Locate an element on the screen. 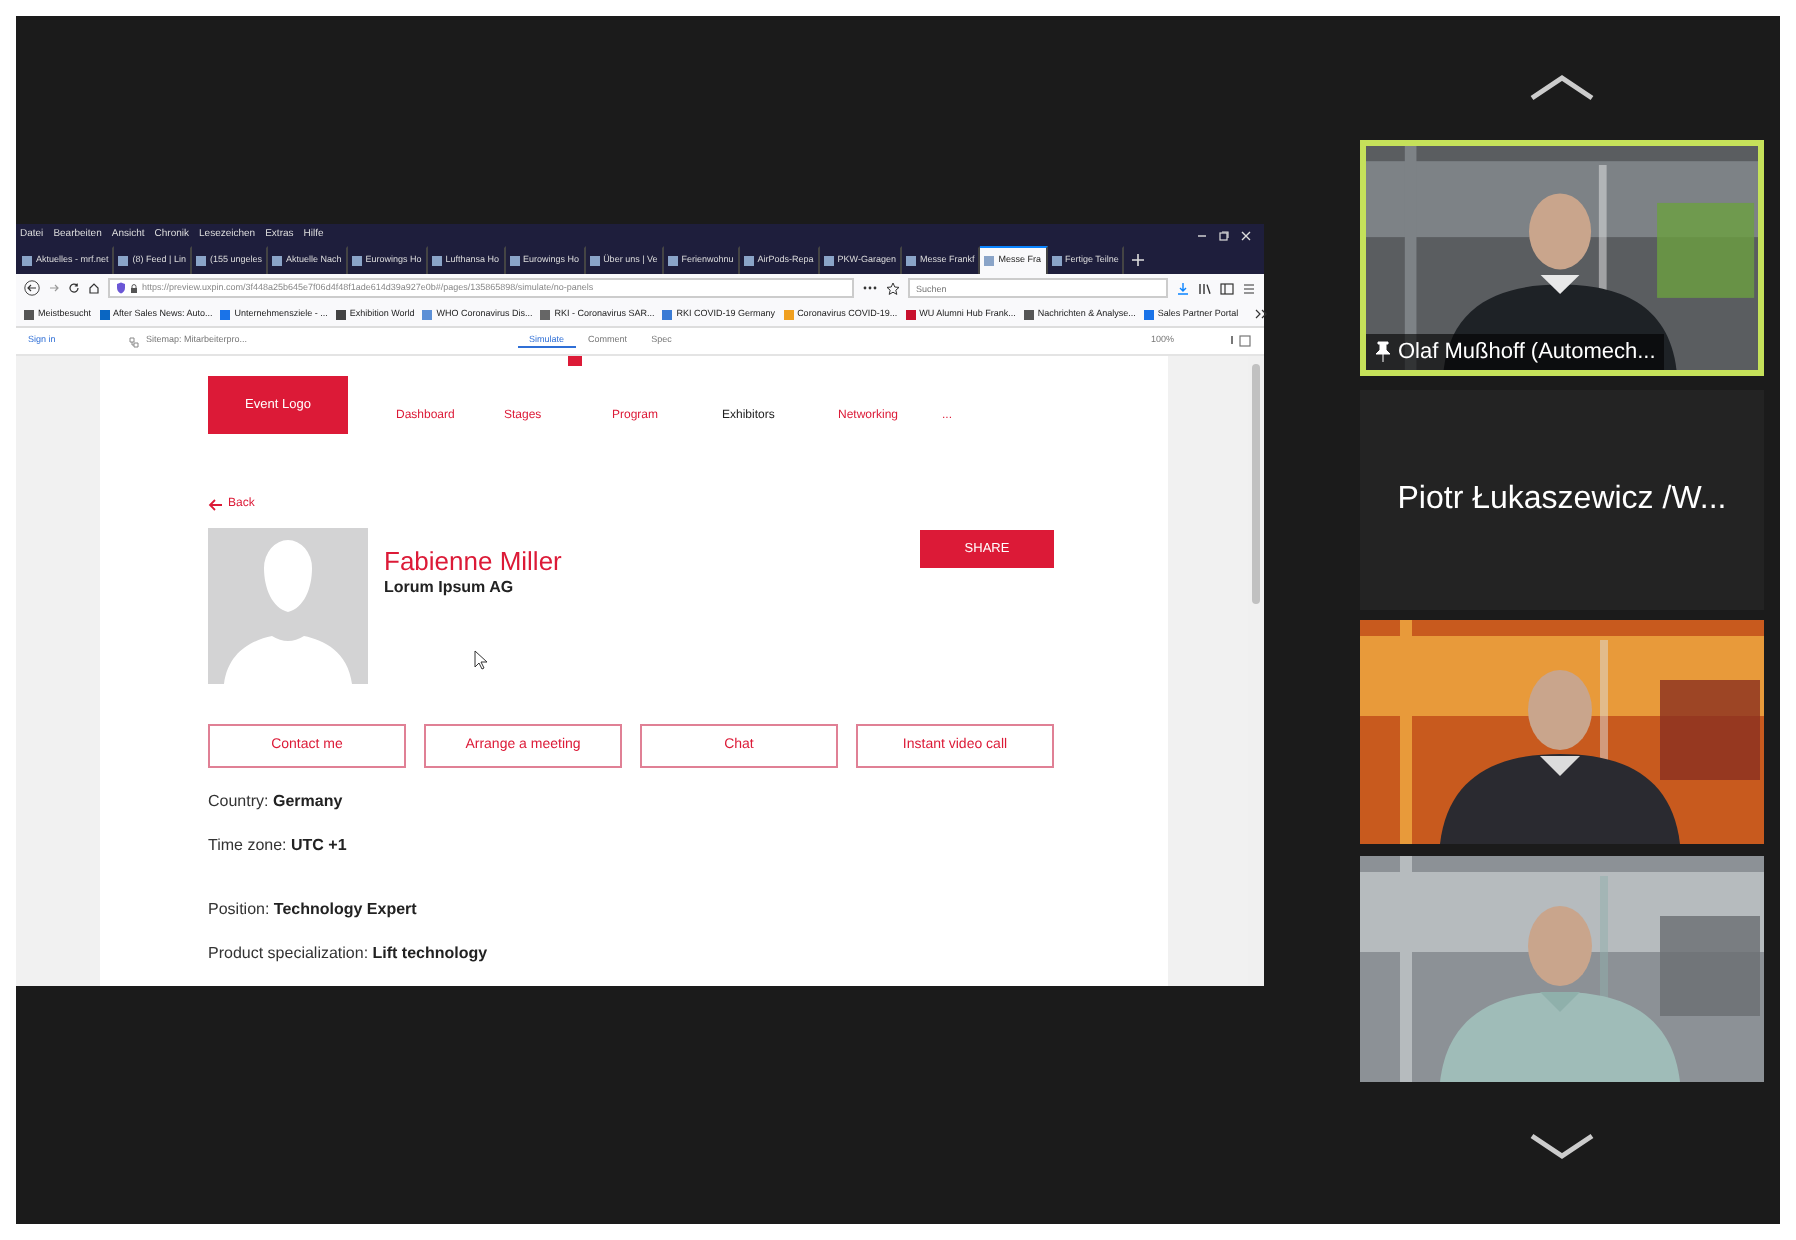  detail-line: Position: Technology Expert is located at coordinates (313, 910).